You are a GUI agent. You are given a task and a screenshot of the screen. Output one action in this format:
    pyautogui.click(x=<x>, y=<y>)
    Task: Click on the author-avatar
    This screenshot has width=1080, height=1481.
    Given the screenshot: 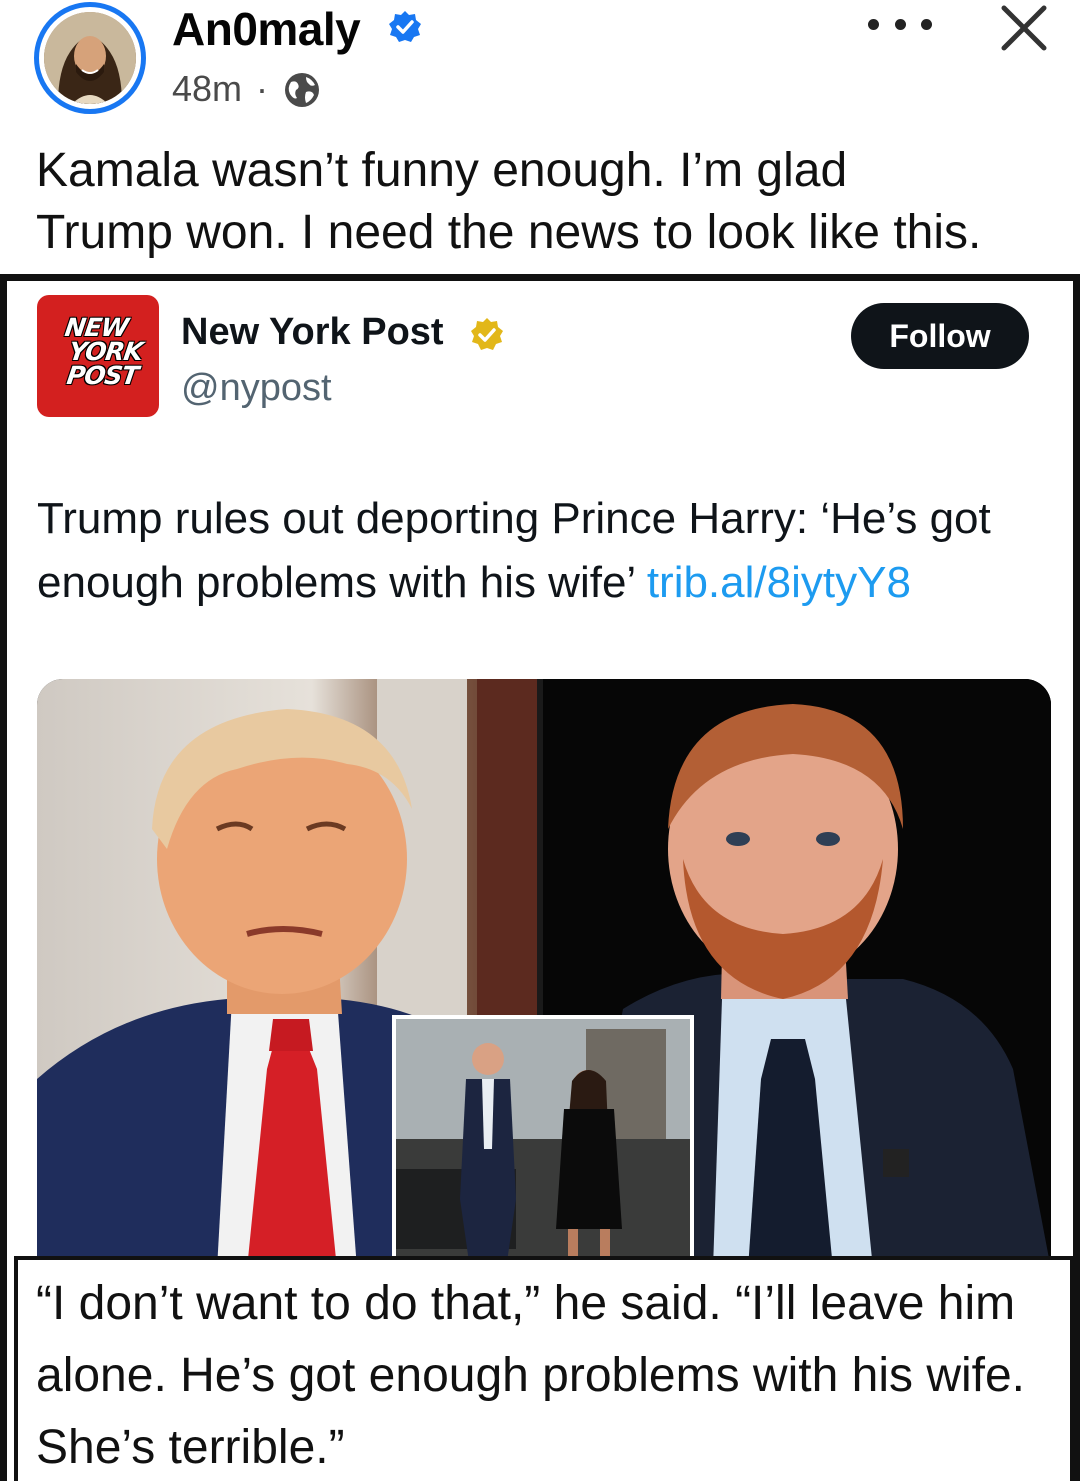 What is the action you would take?
    pyautogui.click(x=90, y=58)
    